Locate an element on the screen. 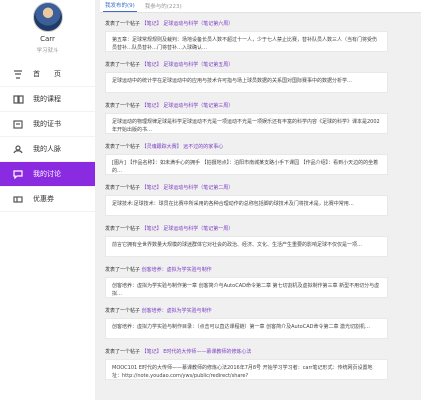  nav-label: 首 页 is located at coordinates (47, 74).